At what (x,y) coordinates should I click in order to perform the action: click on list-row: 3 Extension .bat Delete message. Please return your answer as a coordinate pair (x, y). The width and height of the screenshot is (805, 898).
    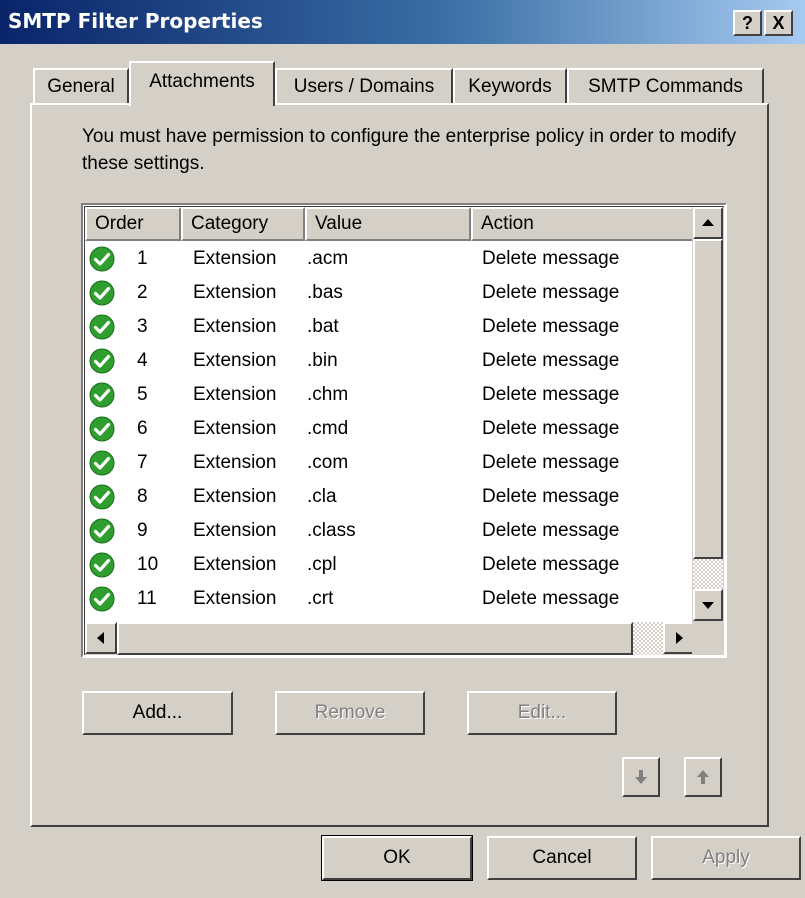
    Looking at the image, I should click on (390, 327).